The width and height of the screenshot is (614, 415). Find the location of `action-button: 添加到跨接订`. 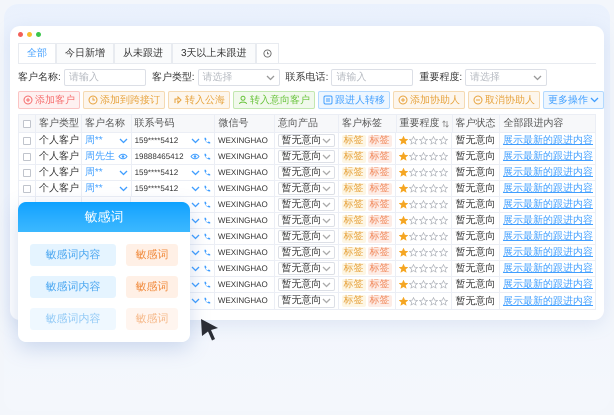

action-button: 添加到跨接订 is located at coordinates (124, 100).